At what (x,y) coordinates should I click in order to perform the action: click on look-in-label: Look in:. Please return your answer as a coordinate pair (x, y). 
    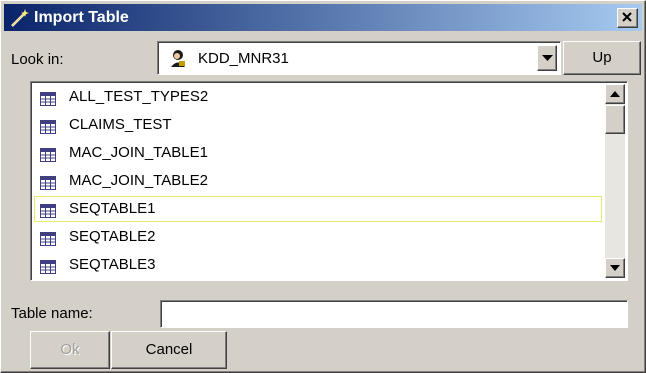
    Looking at the image, I should click on (37, 59).